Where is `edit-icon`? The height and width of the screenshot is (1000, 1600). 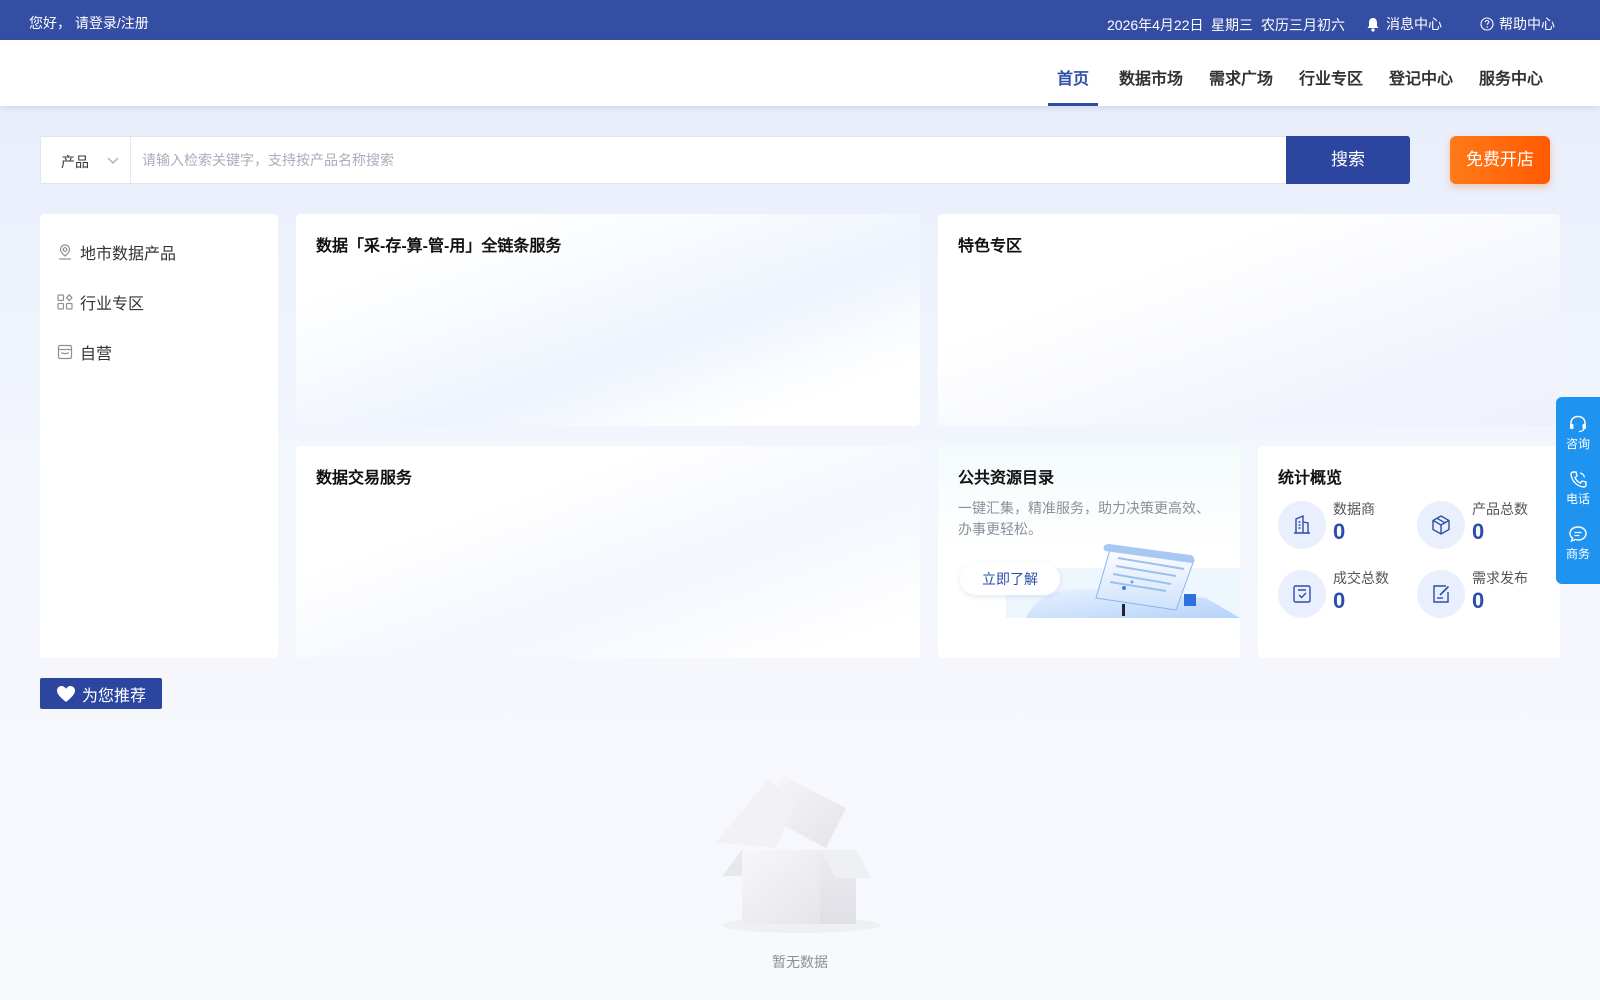
edit-icon is located at coordinates (1441, 594).